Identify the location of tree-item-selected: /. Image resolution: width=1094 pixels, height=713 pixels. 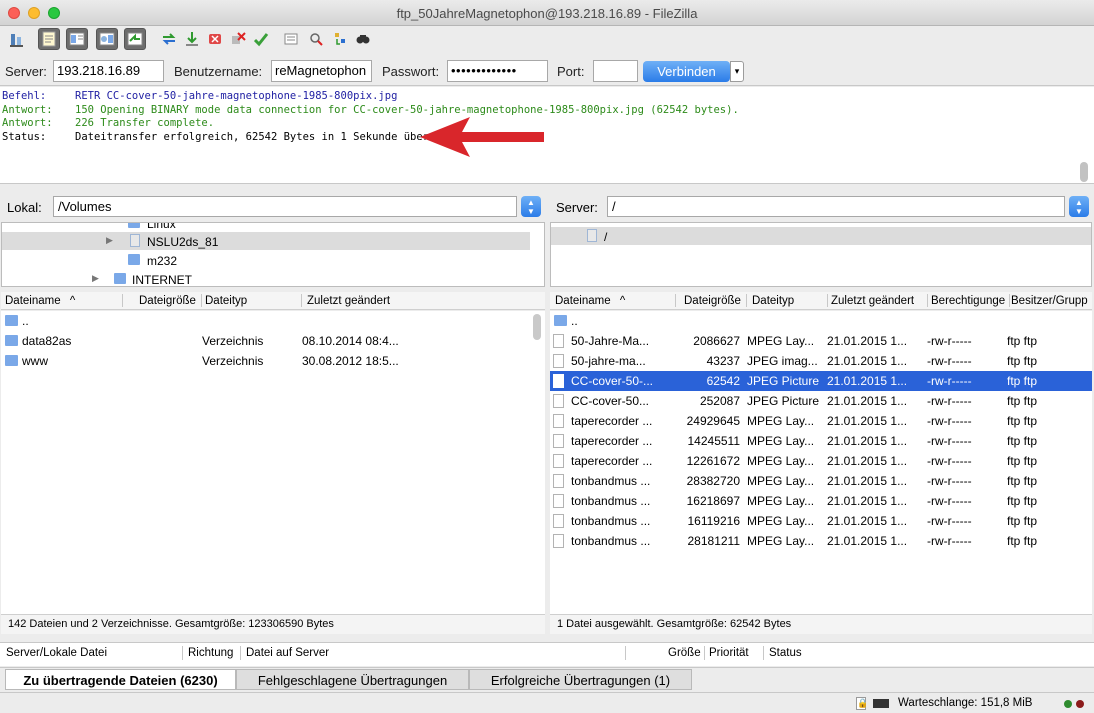
(821, 236).